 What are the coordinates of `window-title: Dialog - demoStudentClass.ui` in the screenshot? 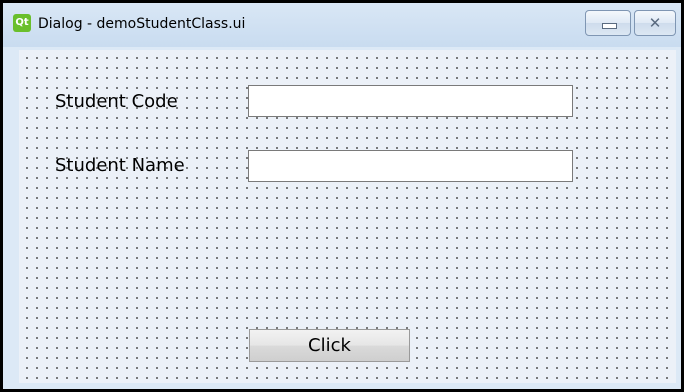 It's located at (142, 24).